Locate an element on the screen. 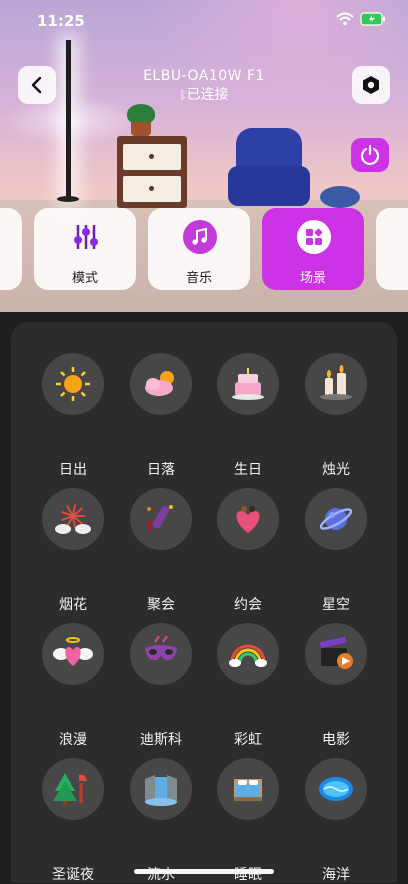 This screenshot has width=408, height=884. tab-partial-right is located at coordinates (392, 249).